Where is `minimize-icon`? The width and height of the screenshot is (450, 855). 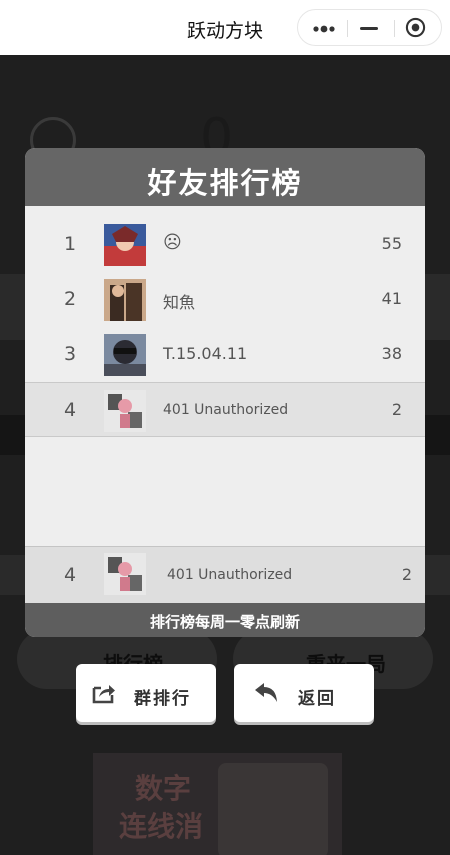 minimize-icon is located at coordinates (369, 28).